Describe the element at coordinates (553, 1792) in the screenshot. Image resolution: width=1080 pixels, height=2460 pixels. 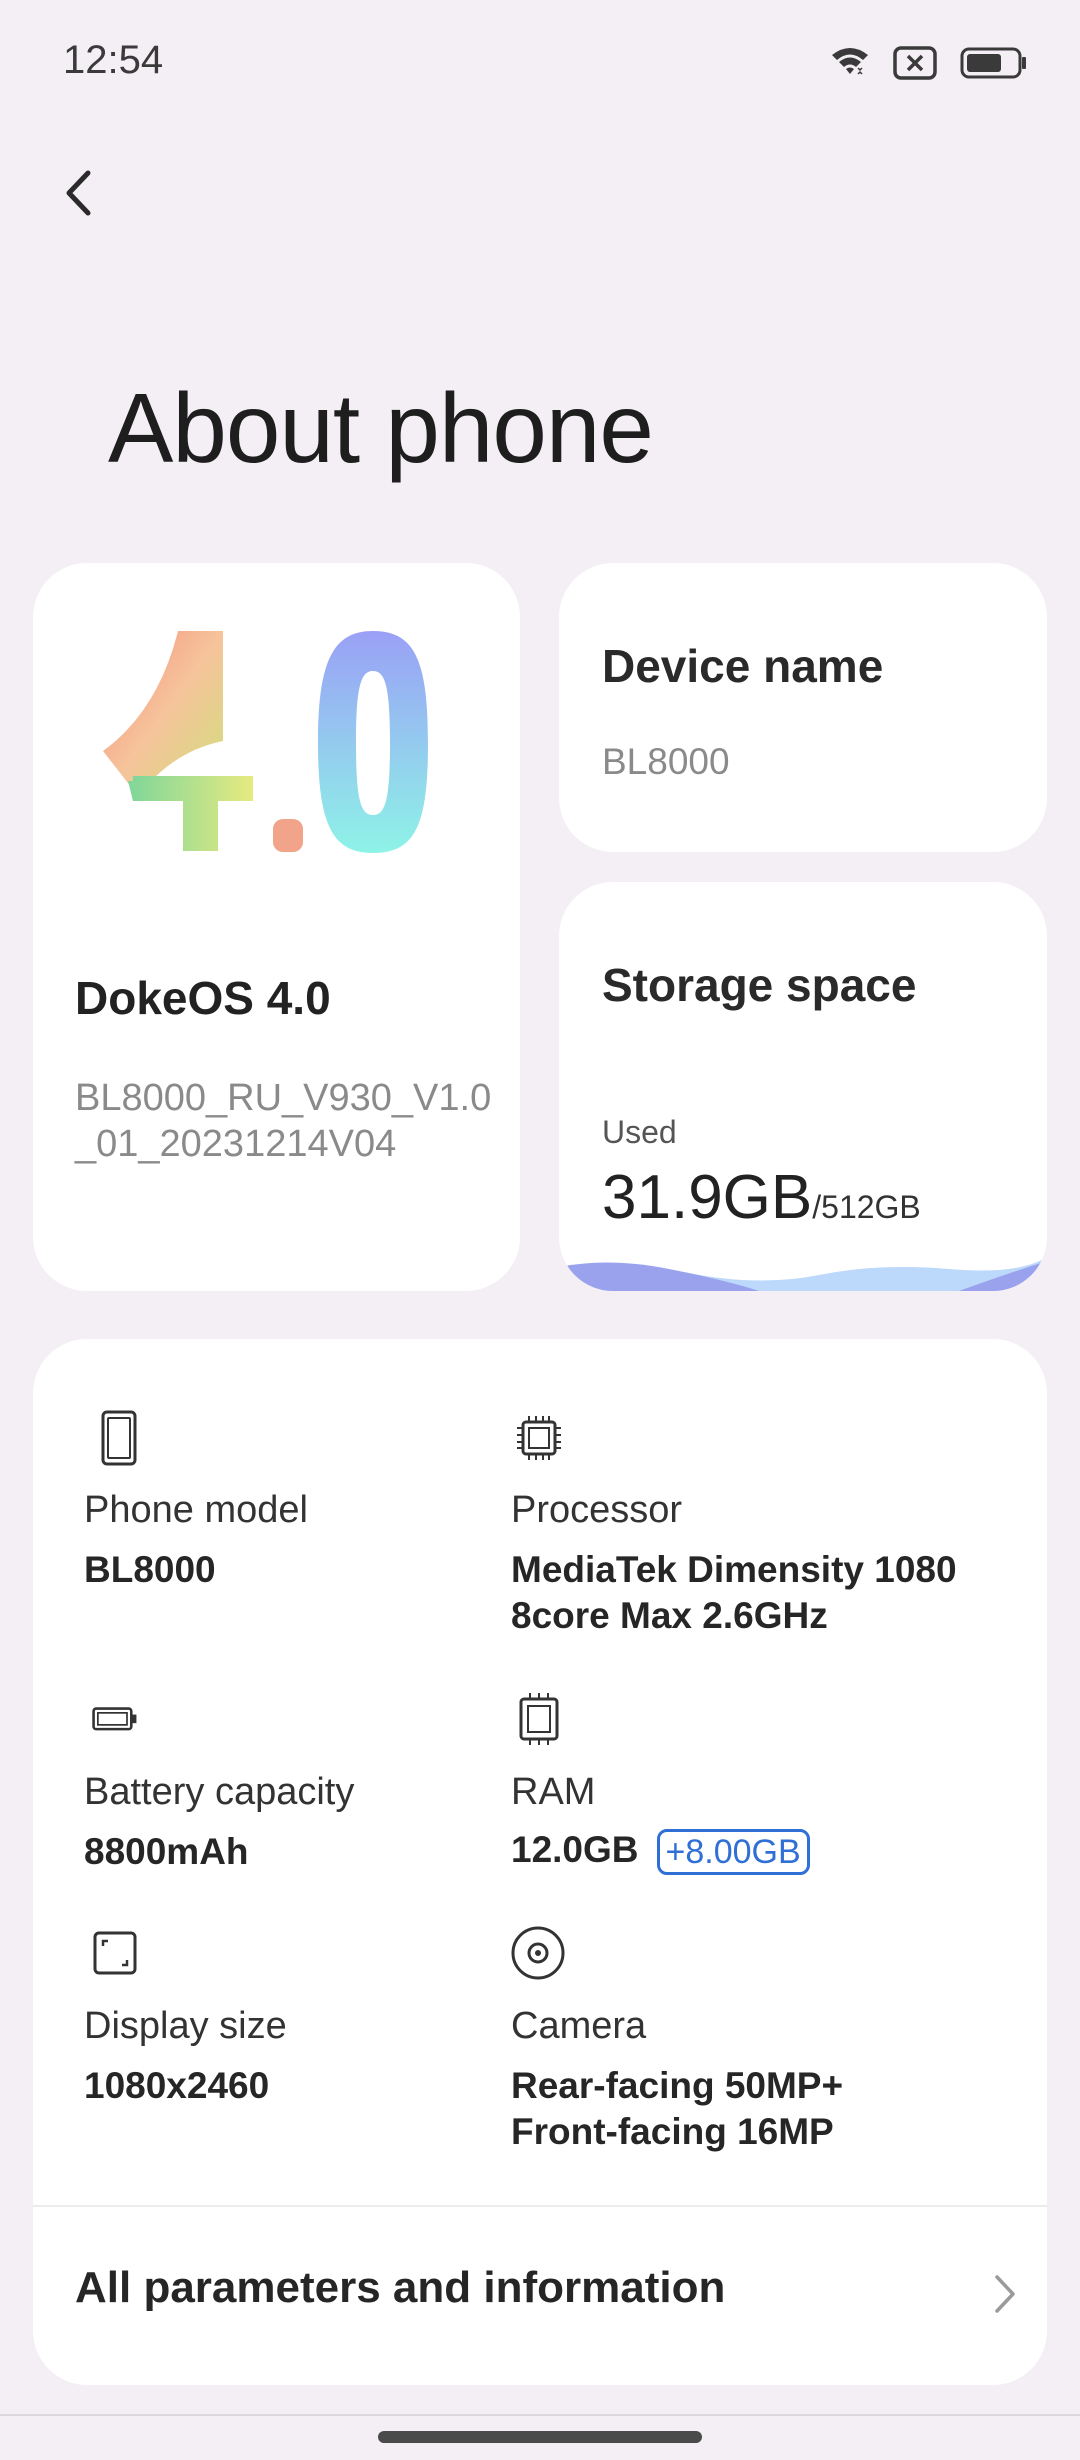
I see `ram-label: RAM` at that location.